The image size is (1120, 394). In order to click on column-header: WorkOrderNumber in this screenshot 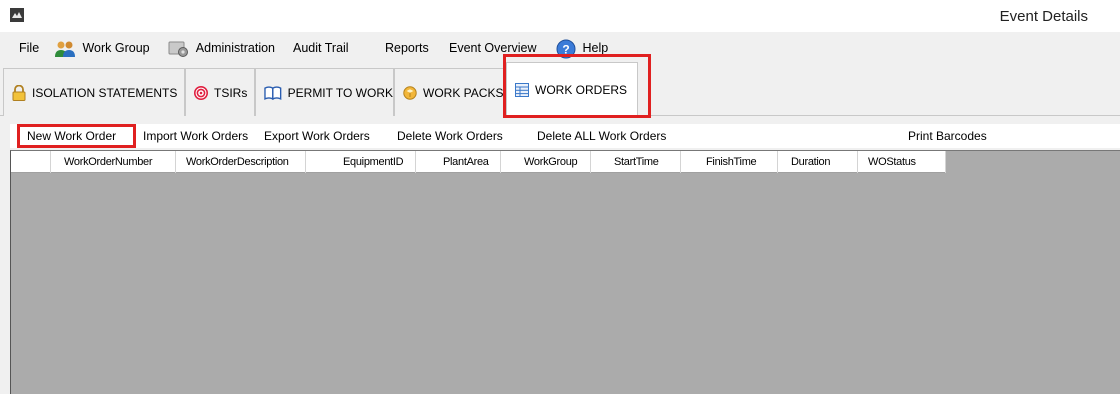, I will do `click(113, 162)`.